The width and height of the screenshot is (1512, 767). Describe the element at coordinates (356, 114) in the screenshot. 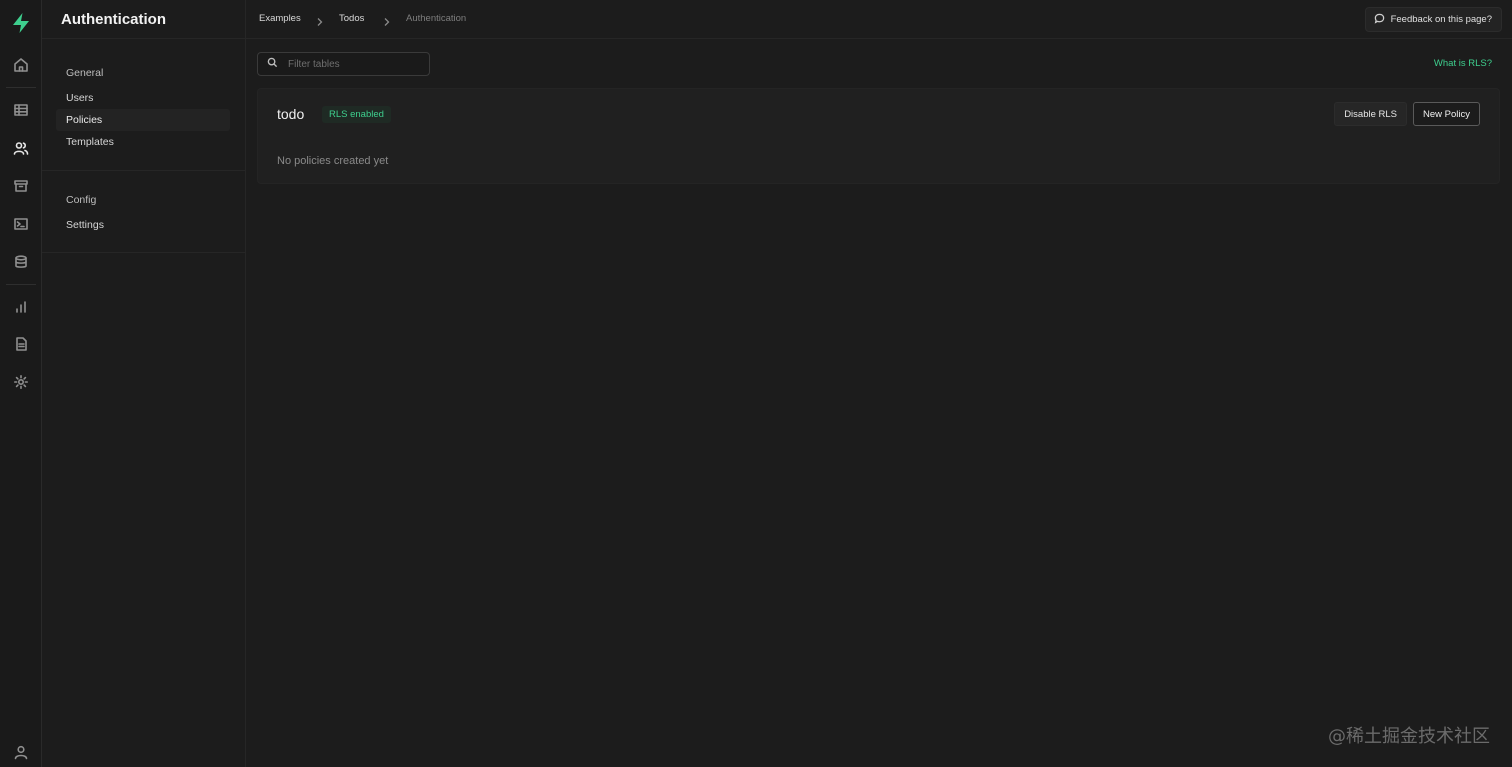

I see `rls-status-badge: RLS enabled` at that location.